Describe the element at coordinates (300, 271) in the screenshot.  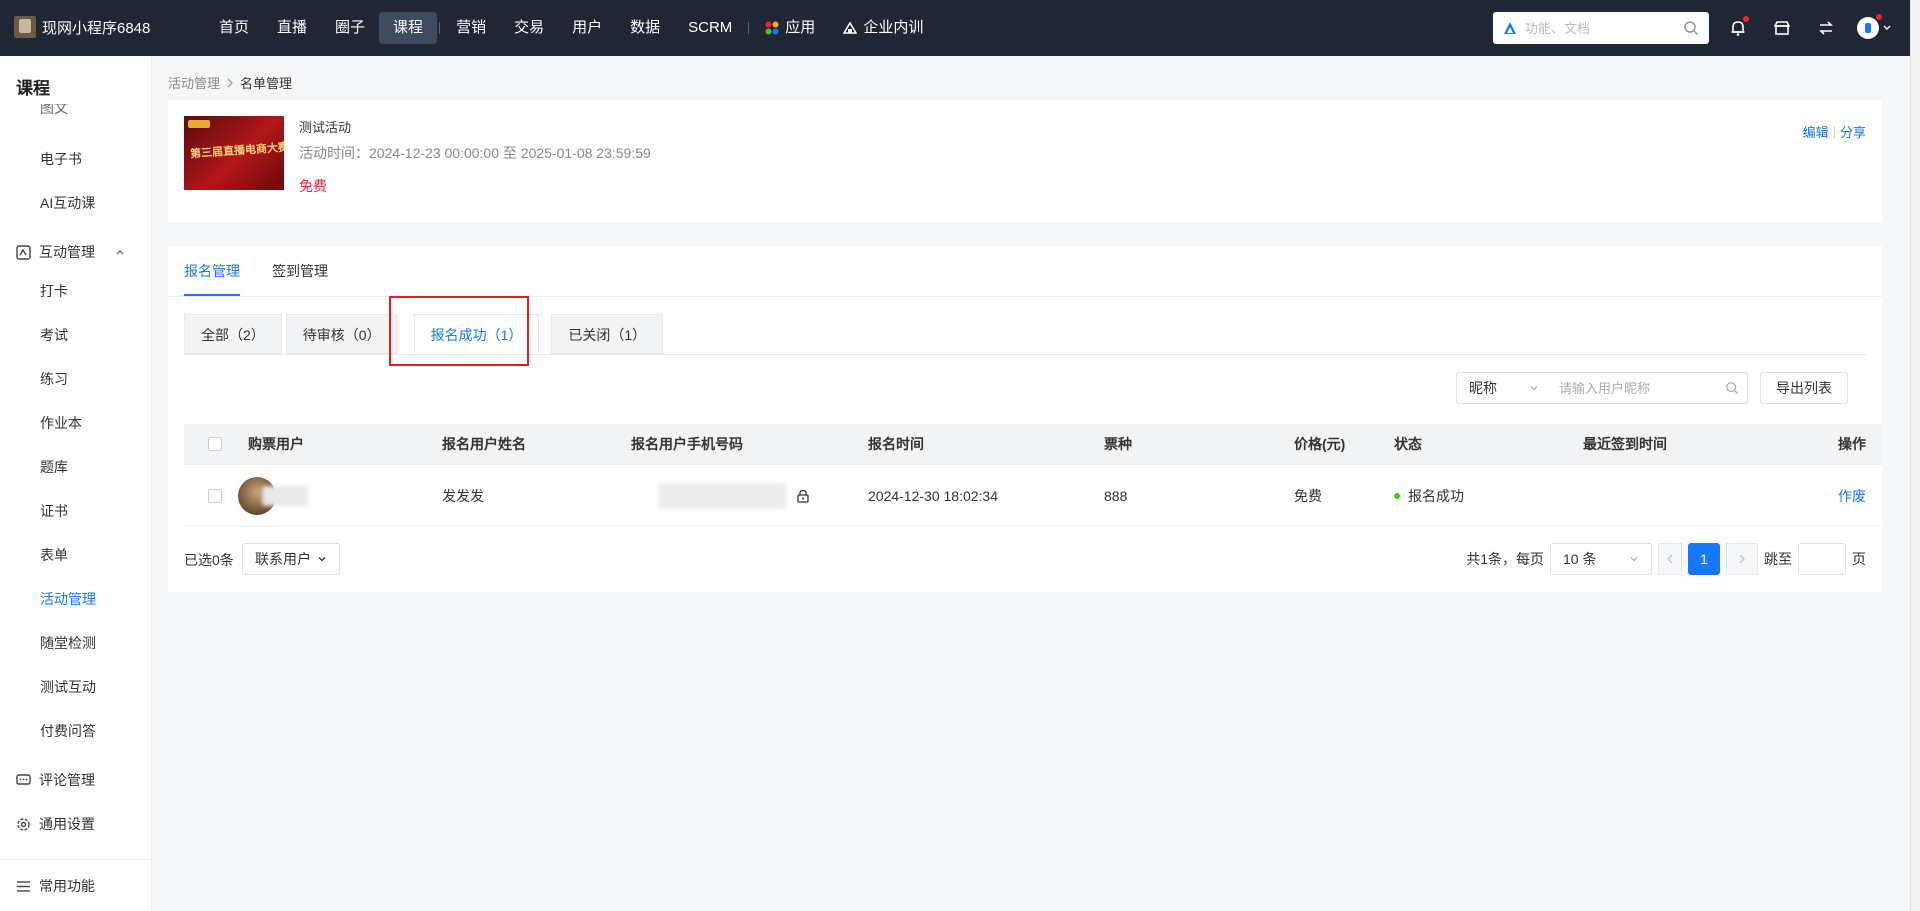
I see `tab-signin: 签到管理` at that location.